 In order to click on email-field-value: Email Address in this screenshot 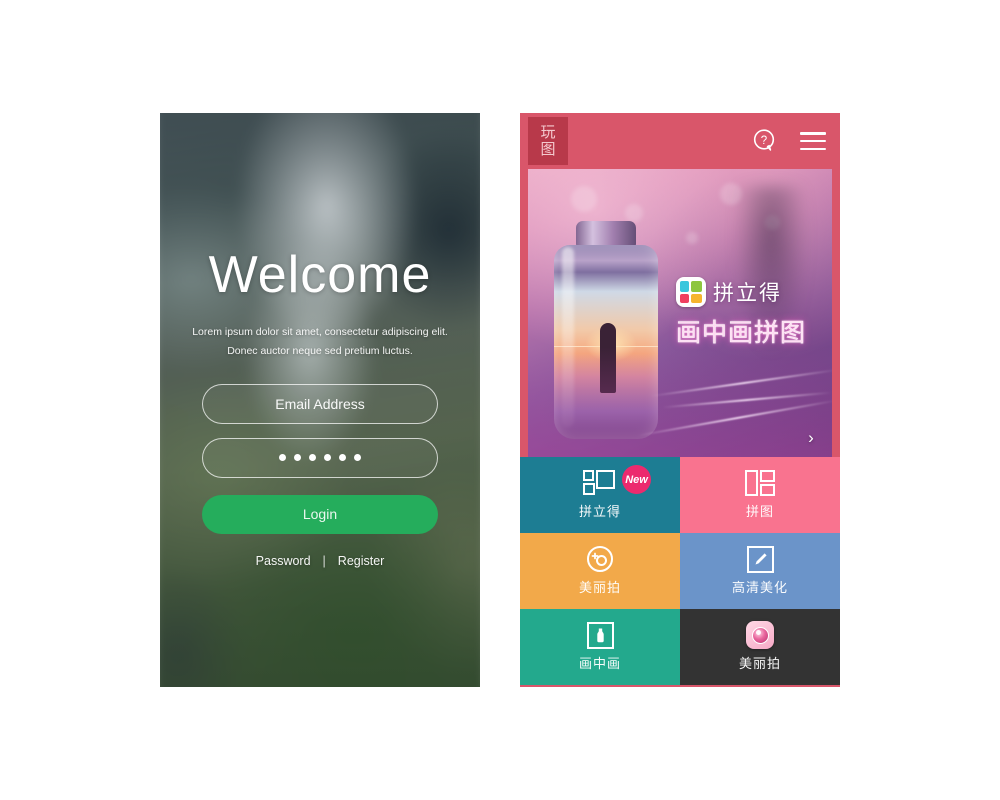, I will do `click(320, 403)`.